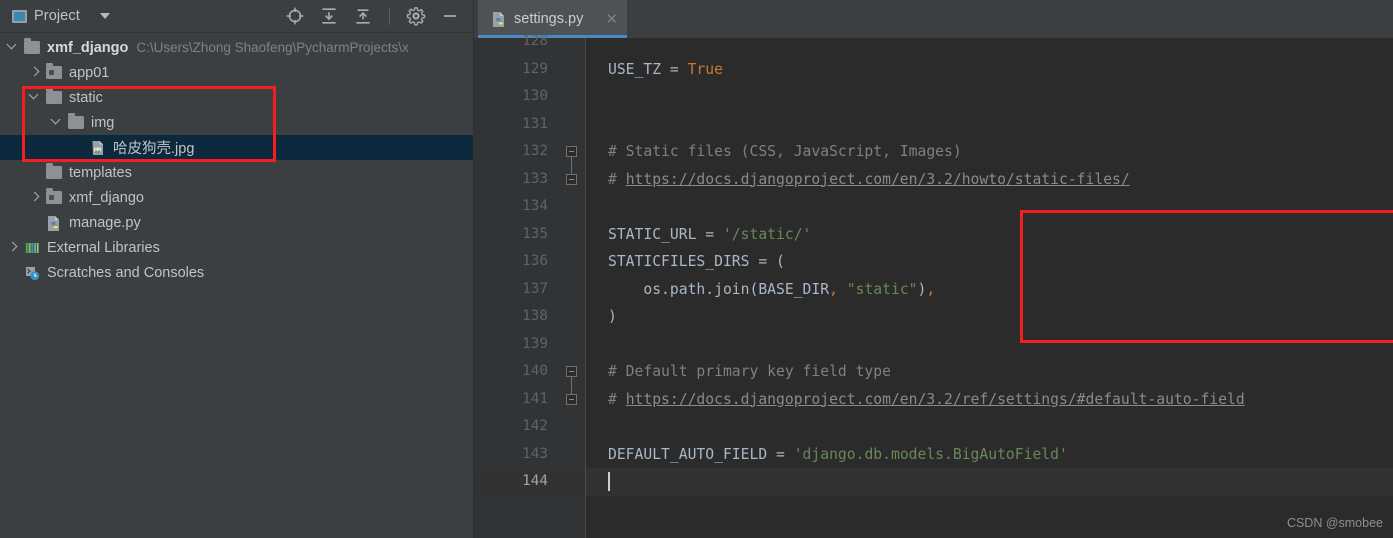 This screenshot has height=538, width=1393. What do you see at coordinates (379, 16) in the screenshot?
I see `project-panel-toolbar` at bounding box center [379, 16].